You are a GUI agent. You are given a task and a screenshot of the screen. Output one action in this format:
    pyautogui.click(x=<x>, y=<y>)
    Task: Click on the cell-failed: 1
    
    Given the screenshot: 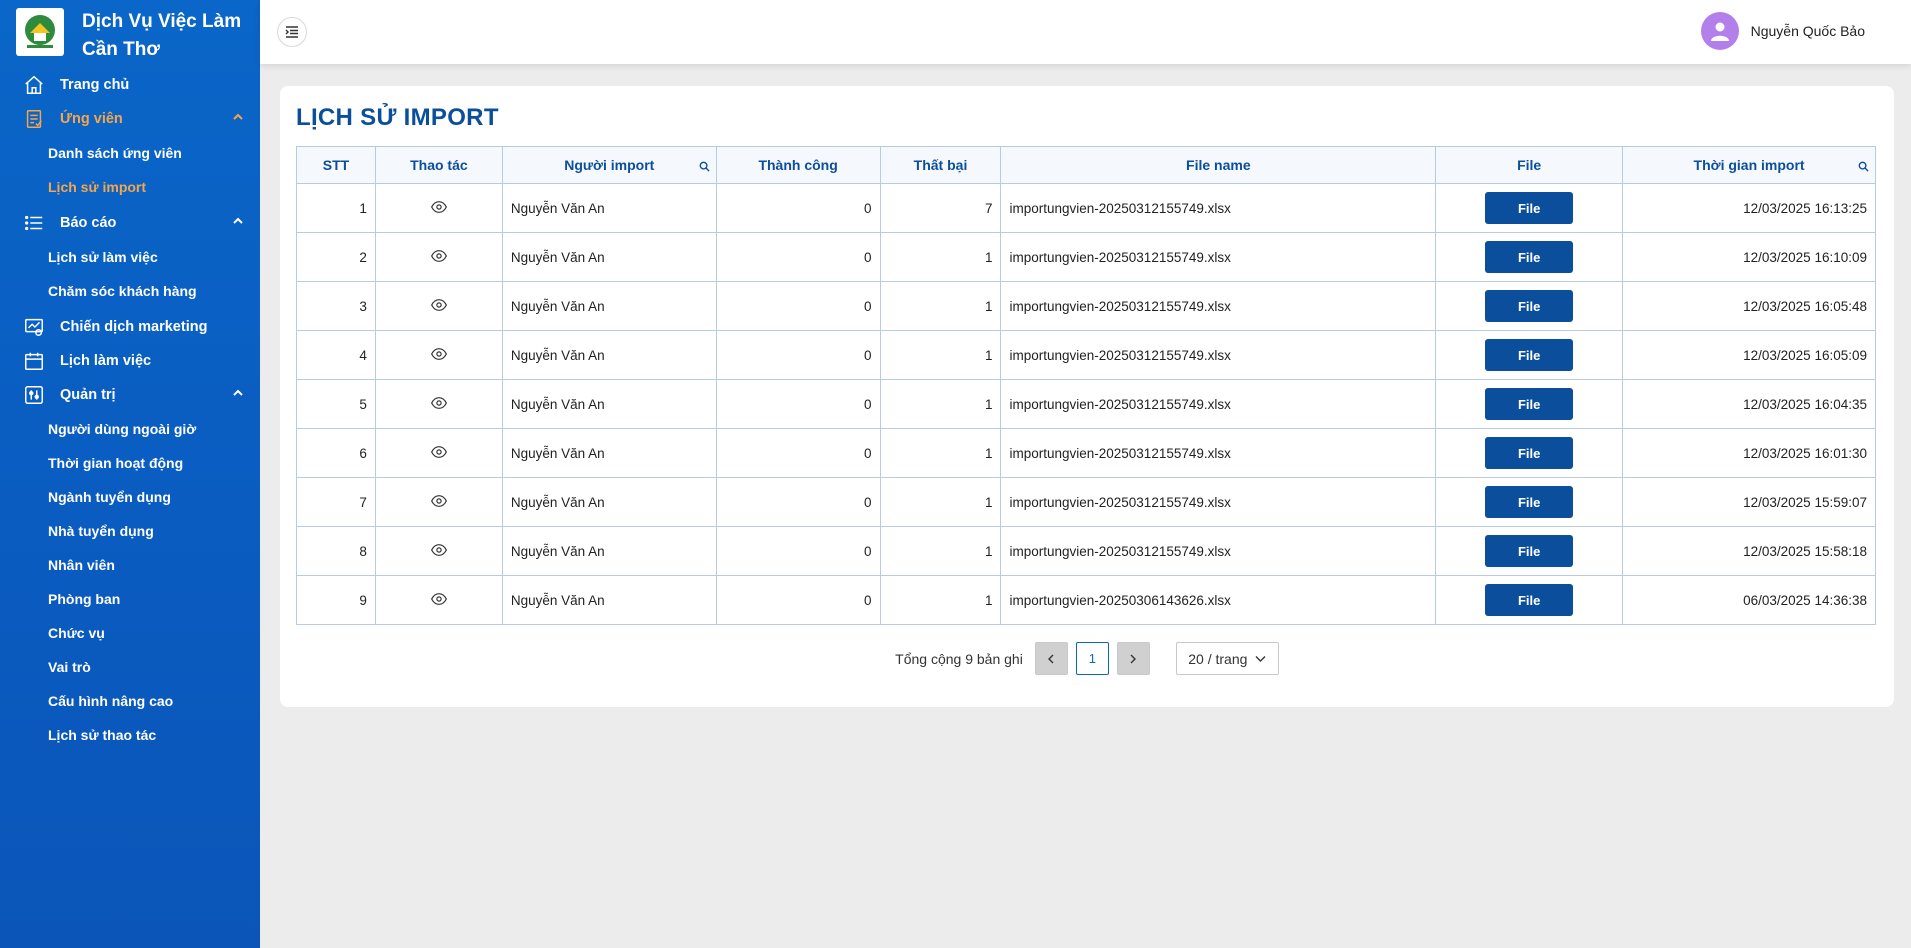 What is the action you would take?
    pyautogui.click(x=940, y=306)
    